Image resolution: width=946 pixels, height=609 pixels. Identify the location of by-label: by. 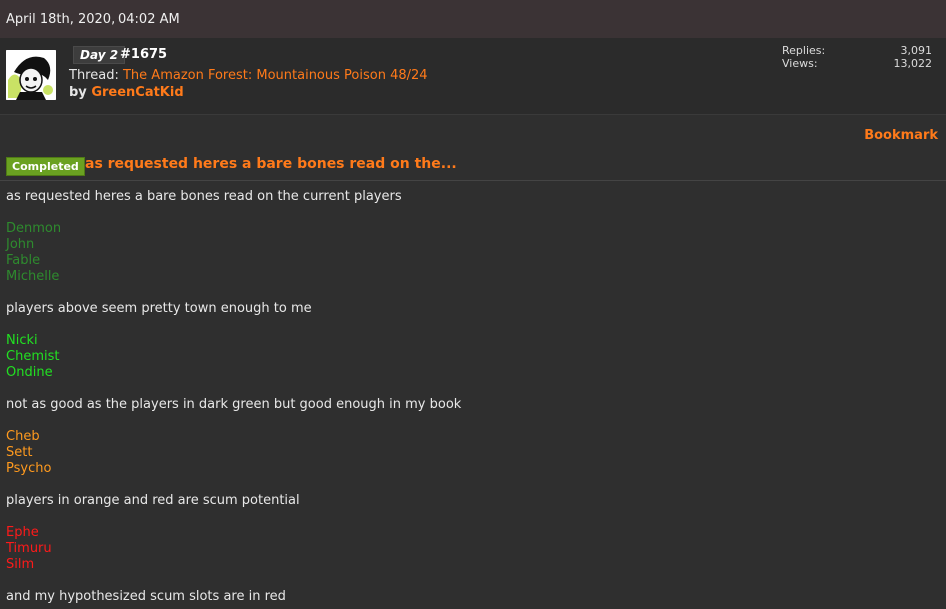
(78, 92).